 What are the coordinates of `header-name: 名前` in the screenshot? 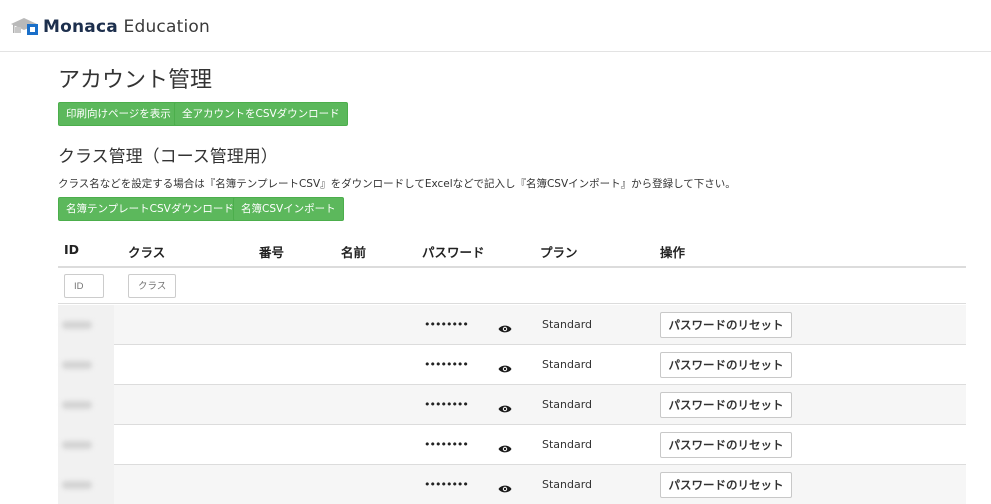 It's located at (353, 251).